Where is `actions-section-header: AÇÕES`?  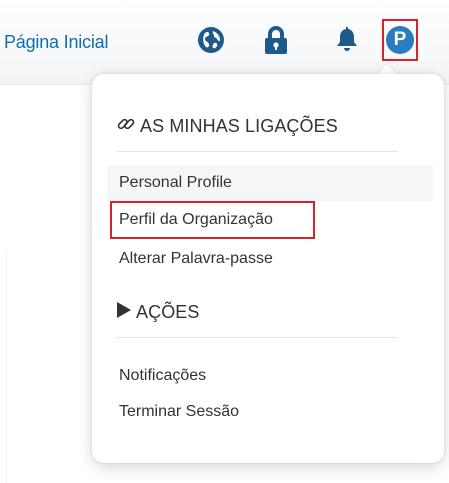
actions-section-header: AÇÕES is located at coordinates (158, 312).